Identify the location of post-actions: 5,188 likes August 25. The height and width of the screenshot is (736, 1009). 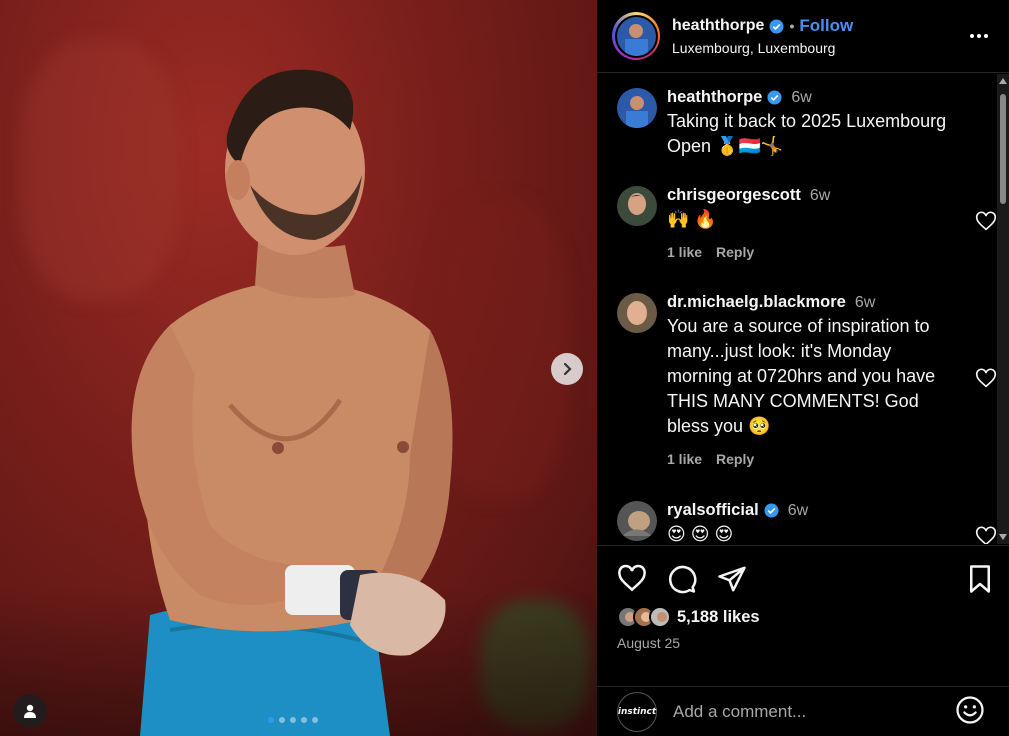
(803, 615).